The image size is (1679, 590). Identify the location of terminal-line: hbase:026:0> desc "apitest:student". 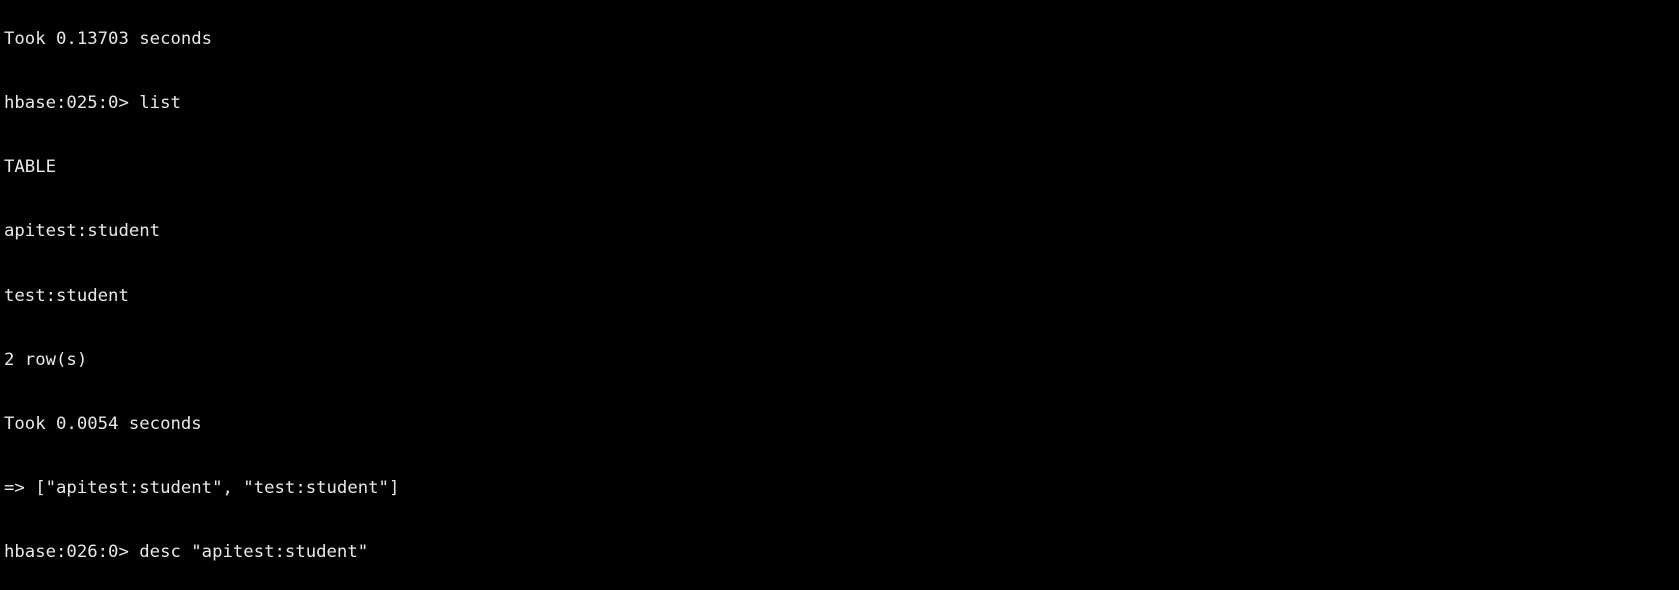
(186, 552).